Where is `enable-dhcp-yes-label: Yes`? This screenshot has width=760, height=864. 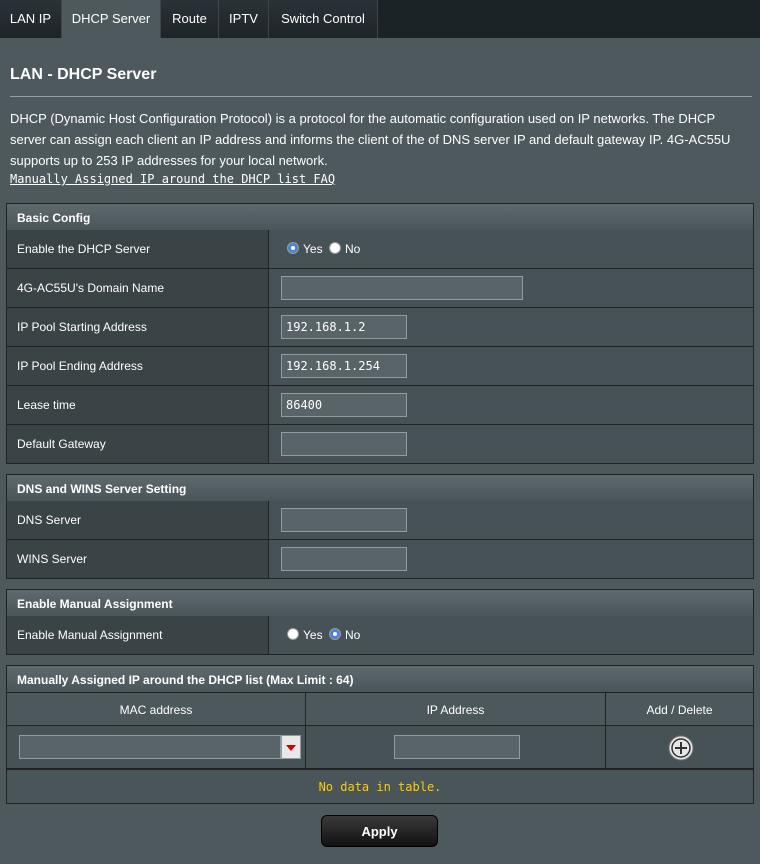
enable-dhcp-yes-label: Yes is located at coordinates (313, 249).